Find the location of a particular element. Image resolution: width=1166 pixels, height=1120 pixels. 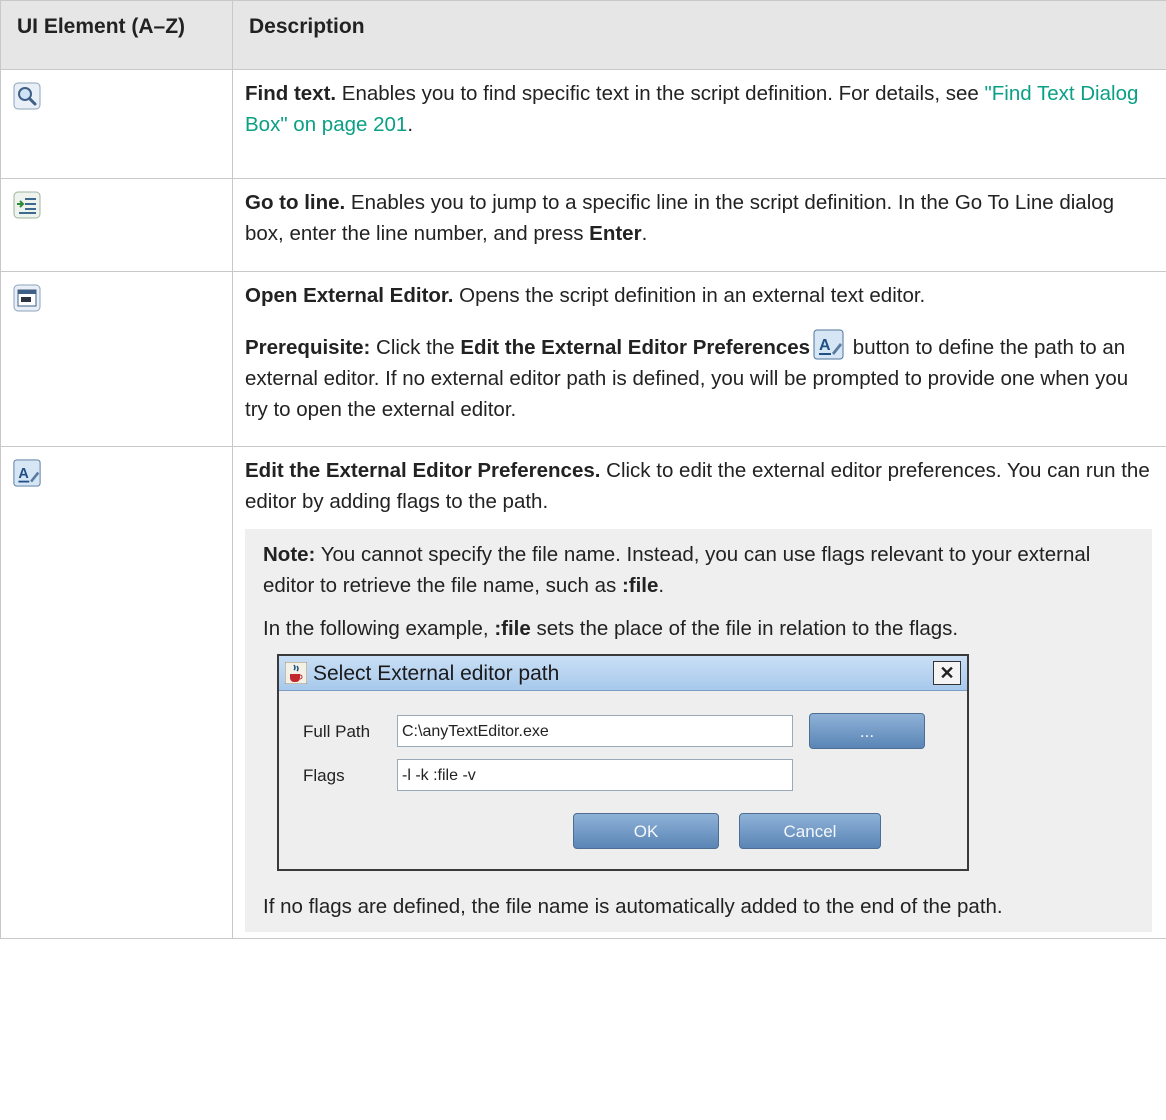

column-header-description: Description is located at coordinates (699, 35).